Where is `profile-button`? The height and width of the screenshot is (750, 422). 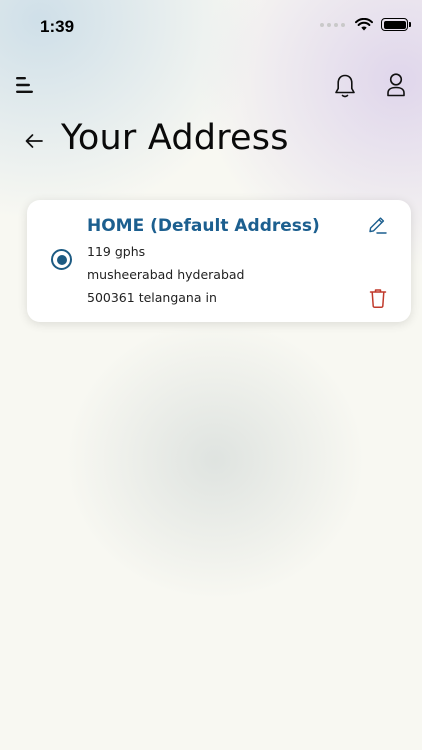
profile-button is located at coordinates (396, 85).